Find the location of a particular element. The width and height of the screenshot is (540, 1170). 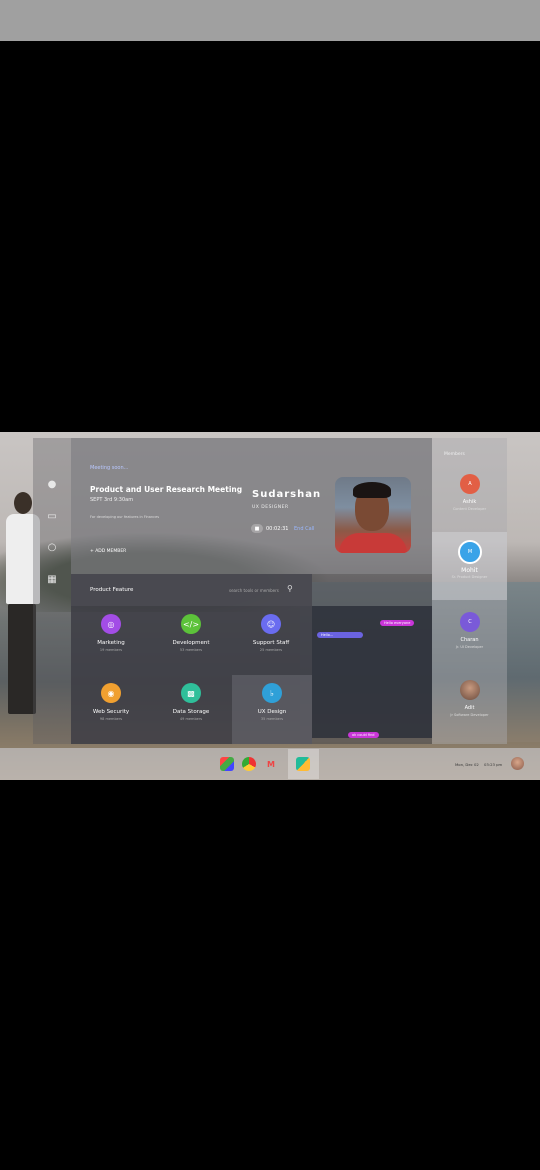

feature-name: Web Security is located at coordinates (111, 712).